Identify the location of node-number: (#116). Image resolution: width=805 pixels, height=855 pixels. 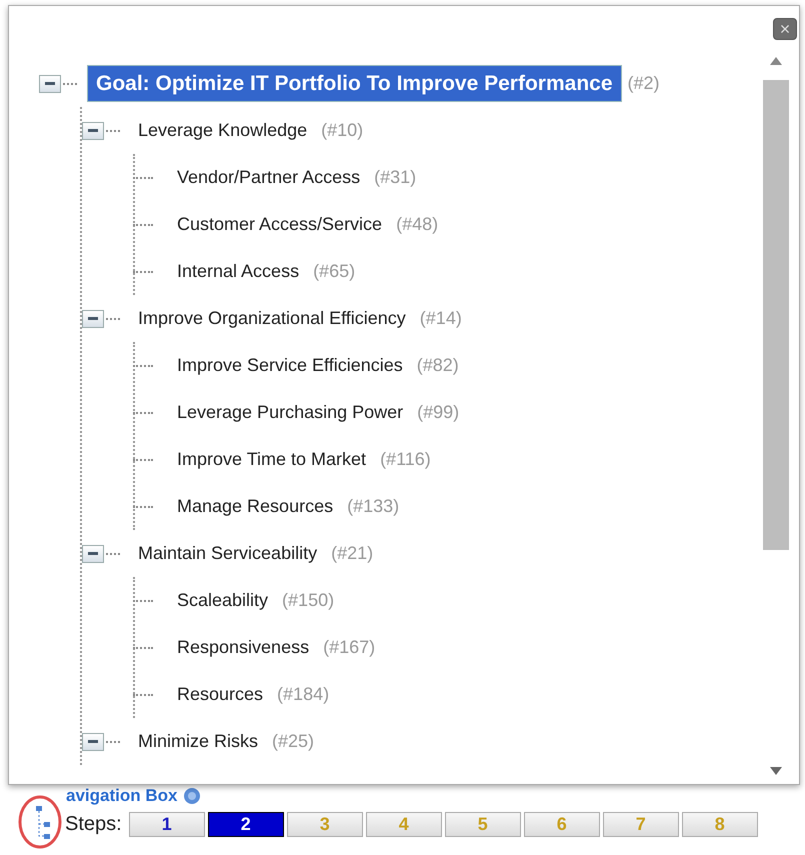
(405, 459).